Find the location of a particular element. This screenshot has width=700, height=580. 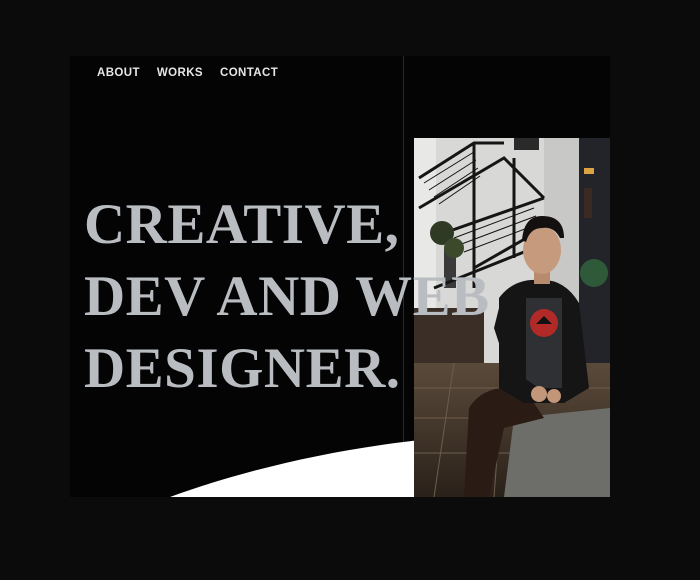

headline-line-1: CREATIVE, is located at coordinates (242, 224).